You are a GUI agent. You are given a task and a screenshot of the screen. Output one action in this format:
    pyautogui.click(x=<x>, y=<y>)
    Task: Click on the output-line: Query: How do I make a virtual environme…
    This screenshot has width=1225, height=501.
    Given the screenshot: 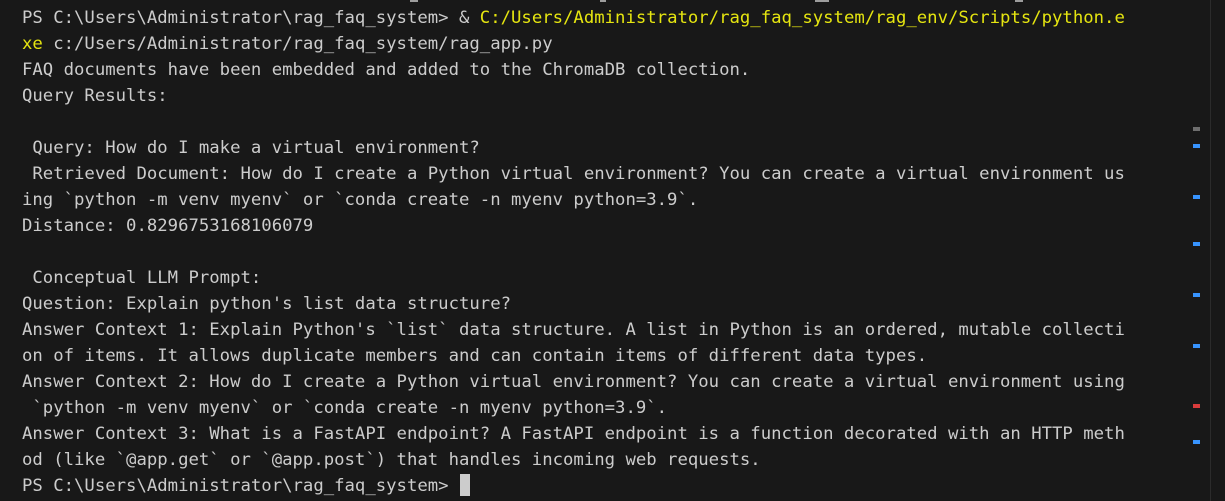 What is the action you would take?
    pyautogui.click(x=251, y=148)
    